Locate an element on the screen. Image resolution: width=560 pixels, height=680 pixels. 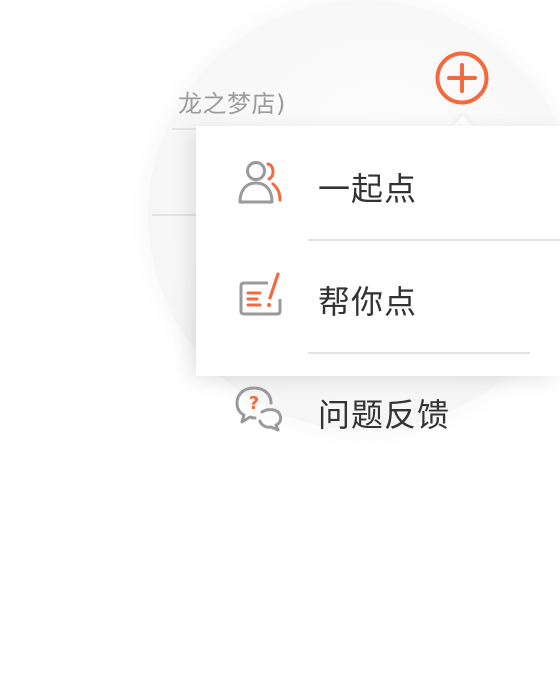
store-name: 龙之梦店) is located at coordinates (232, 104).